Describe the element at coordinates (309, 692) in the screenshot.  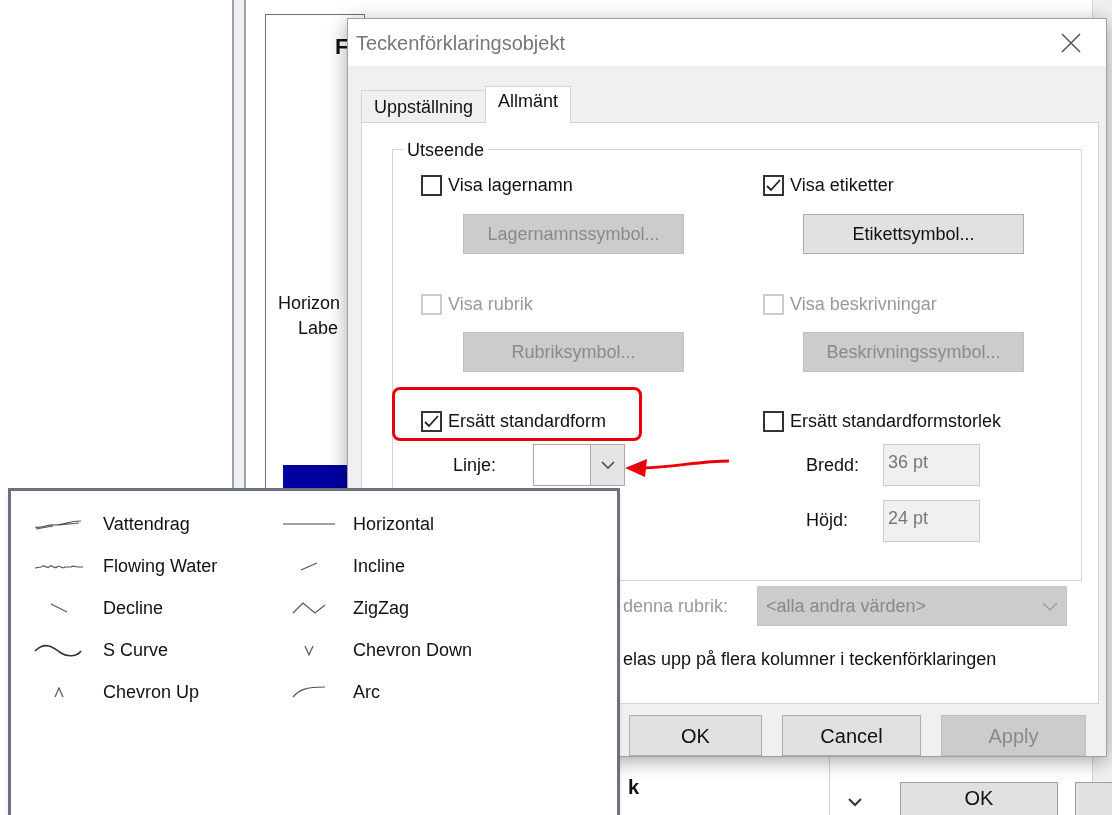
I see `arc-icon` at that location.